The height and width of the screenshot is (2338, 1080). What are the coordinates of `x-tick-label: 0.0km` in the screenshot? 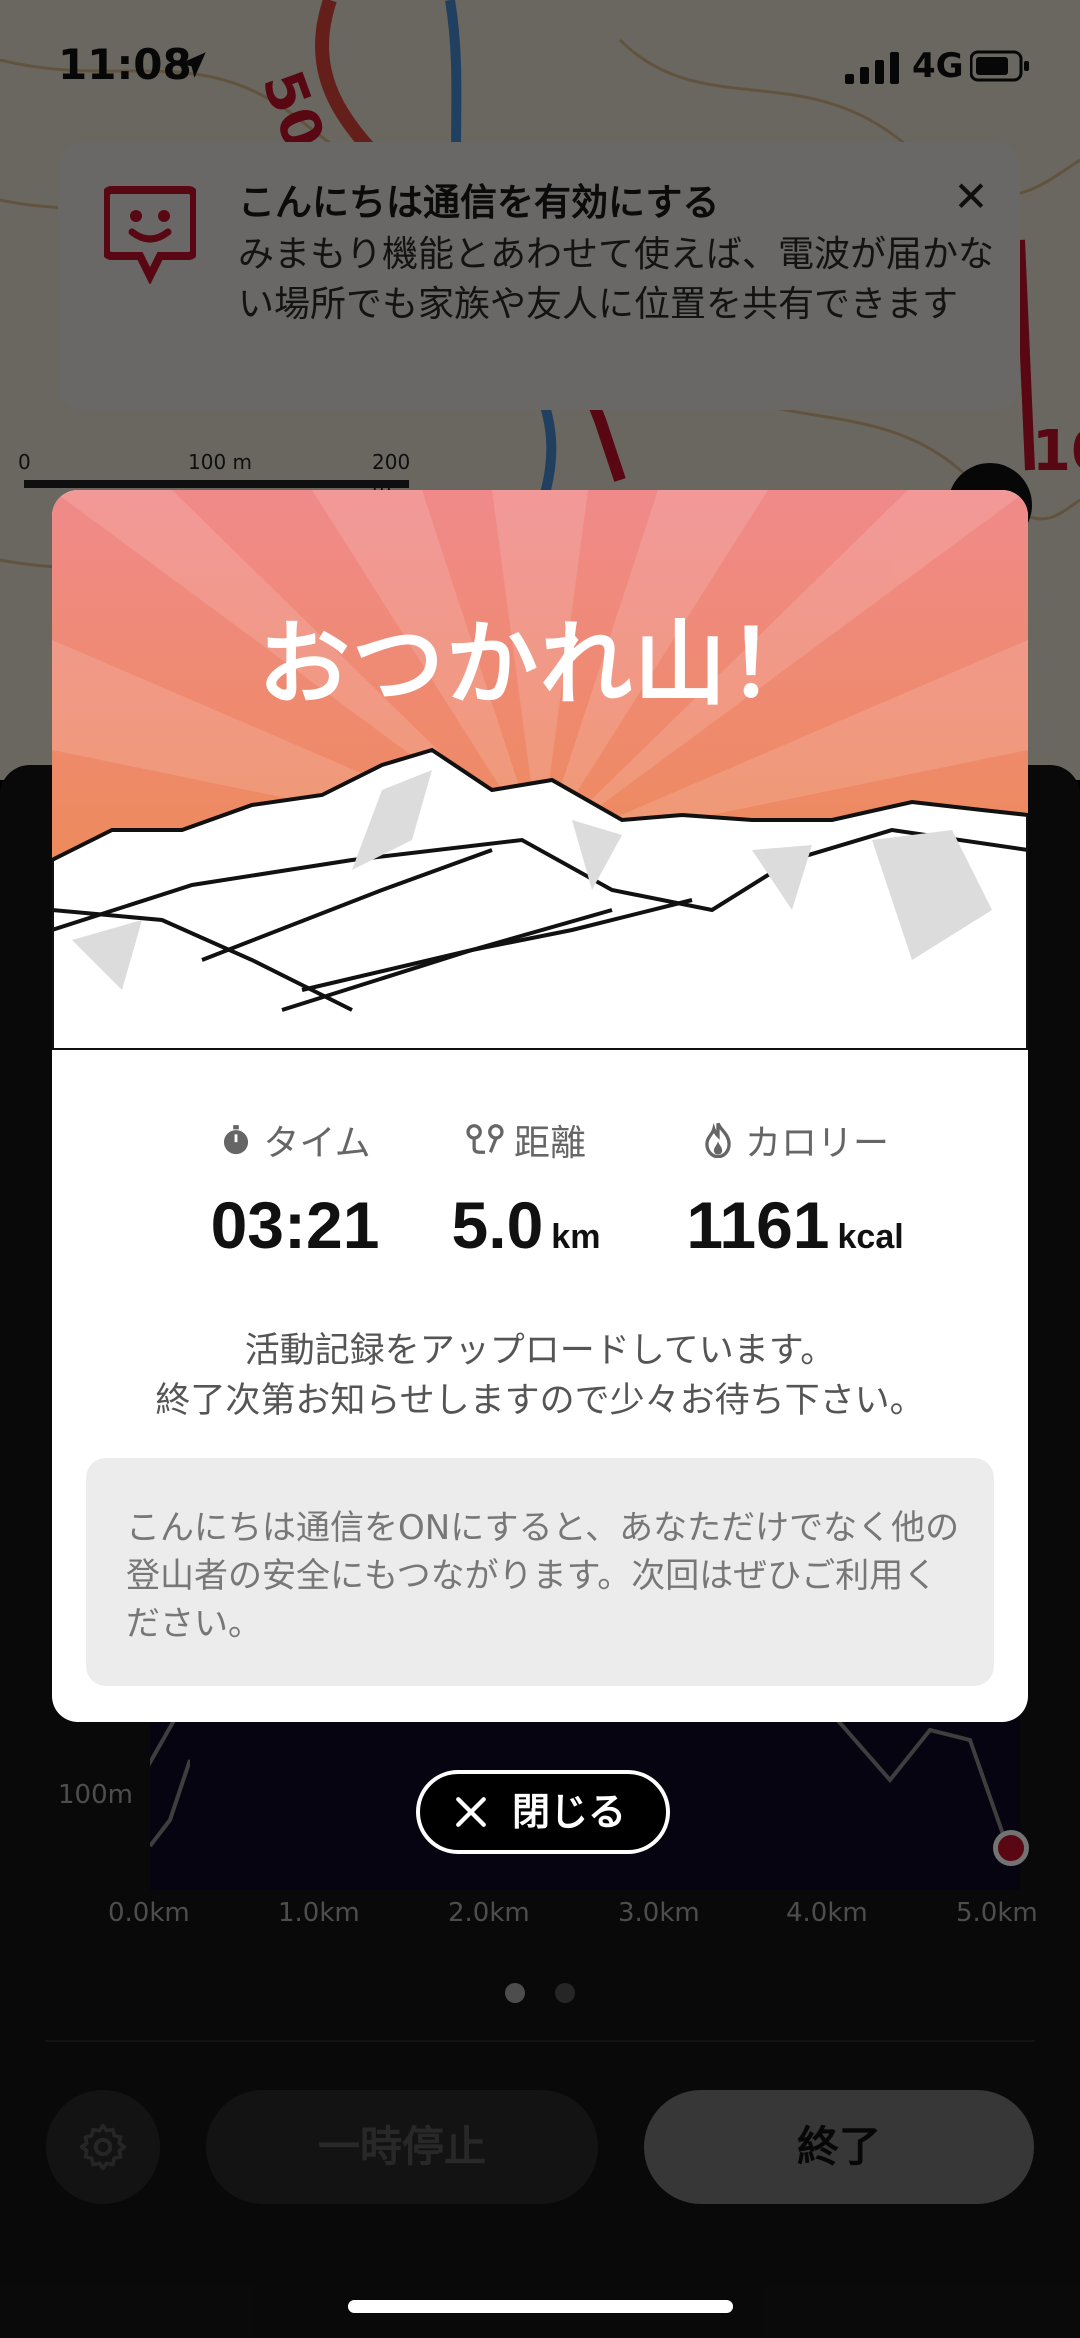 It's located at (149, 1913).